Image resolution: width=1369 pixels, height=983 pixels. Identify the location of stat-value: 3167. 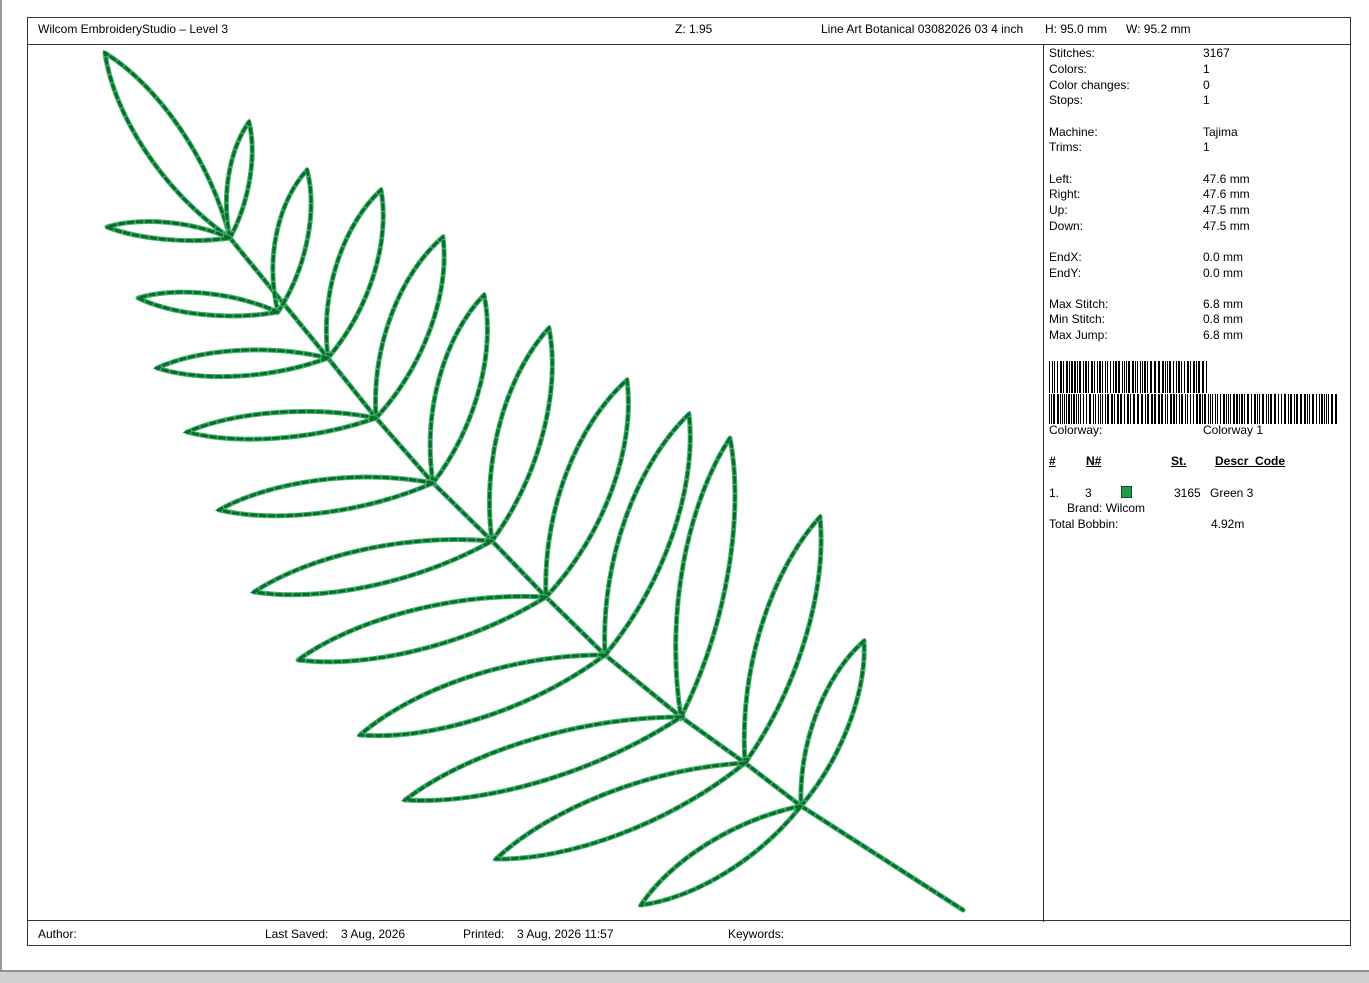
(1216, 53).